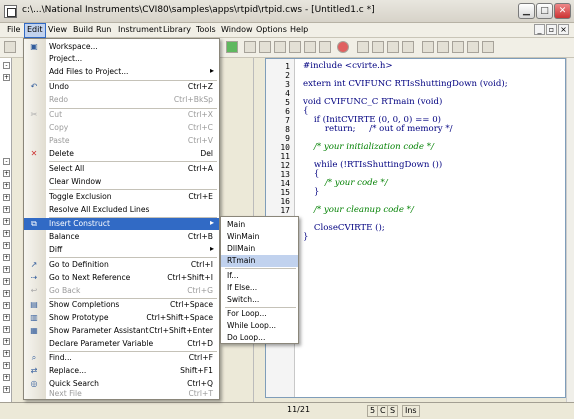  What do you see at coordinates (121, 305) in the screenshot?
I see `menu-item-show-completions: ▤ Show Completions Ctrl+Space` at bounding box center [121, 305].